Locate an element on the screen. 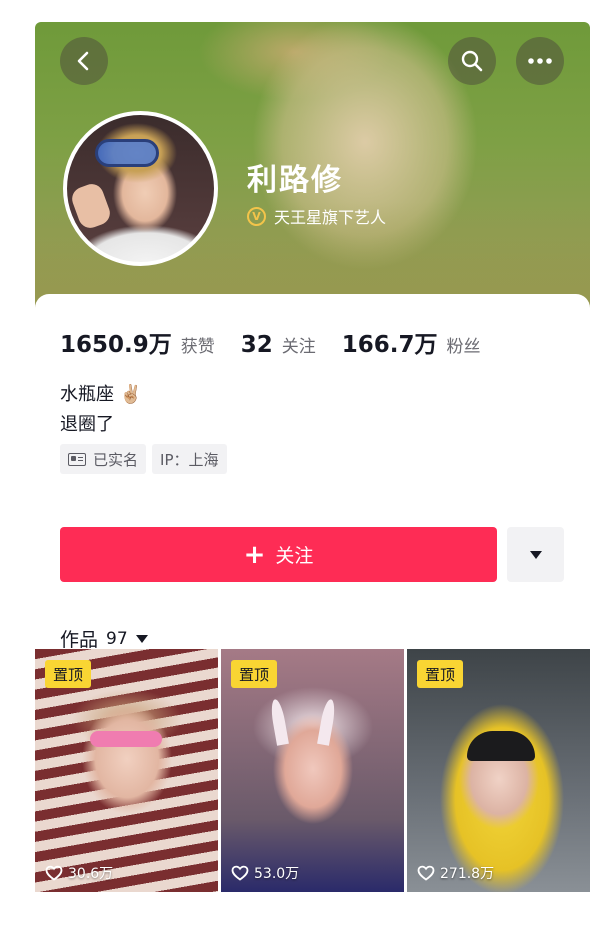 This screenshot has height=927, width=600. search-icon is located at coordinates (472, 61).